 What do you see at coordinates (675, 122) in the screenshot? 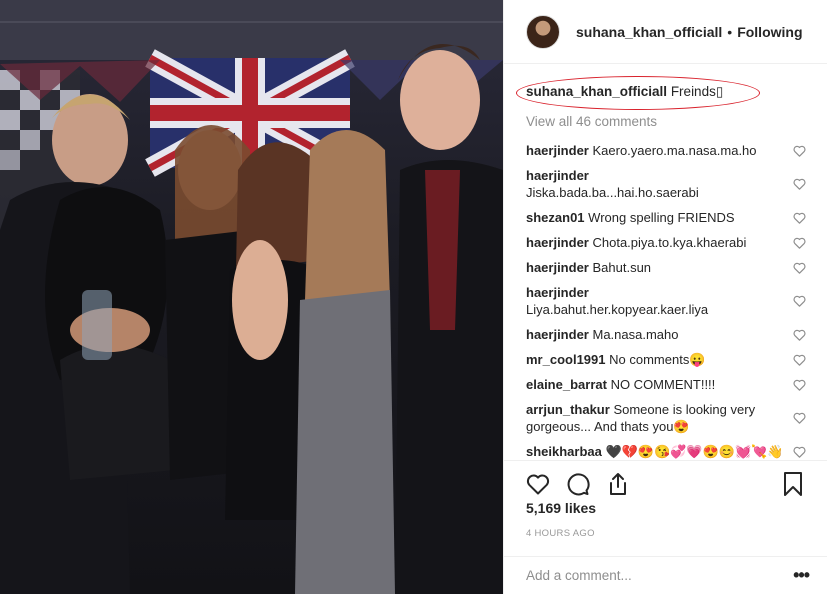
I see `view-all-comments-link: View all 46 comments` at bounding box center [675, 122].